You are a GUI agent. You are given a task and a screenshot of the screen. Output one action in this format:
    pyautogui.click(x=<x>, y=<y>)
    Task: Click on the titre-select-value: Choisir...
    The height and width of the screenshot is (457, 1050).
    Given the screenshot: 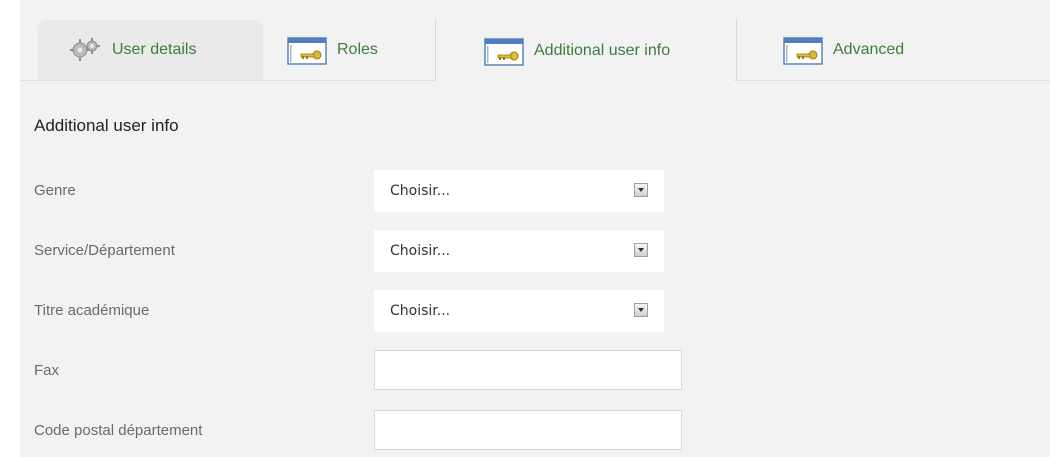 What is the action you would take?
    pyautogui.click(x=420, y=311)
    